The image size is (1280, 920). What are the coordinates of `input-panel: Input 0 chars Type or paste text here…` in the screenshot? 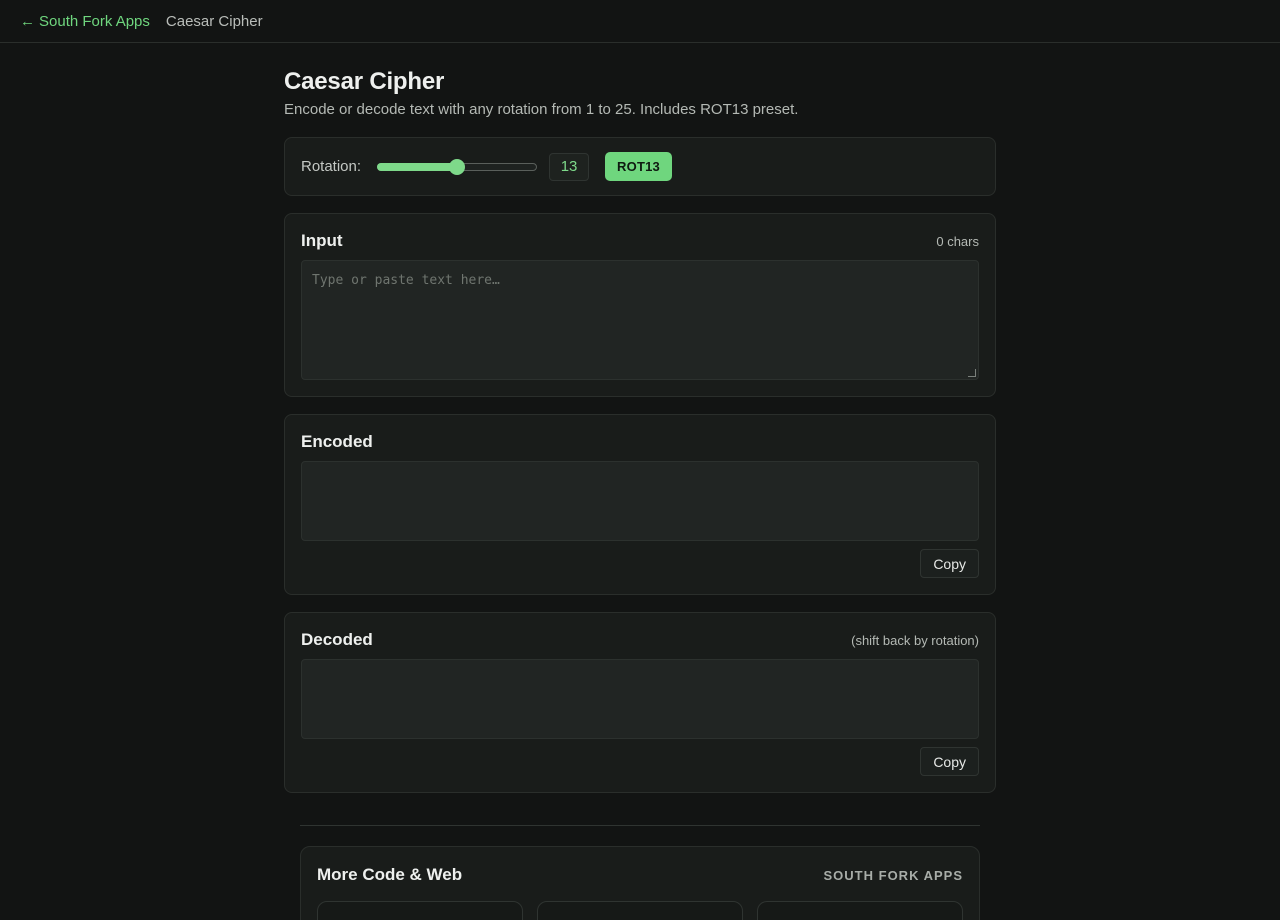 It's located at (640, 305).